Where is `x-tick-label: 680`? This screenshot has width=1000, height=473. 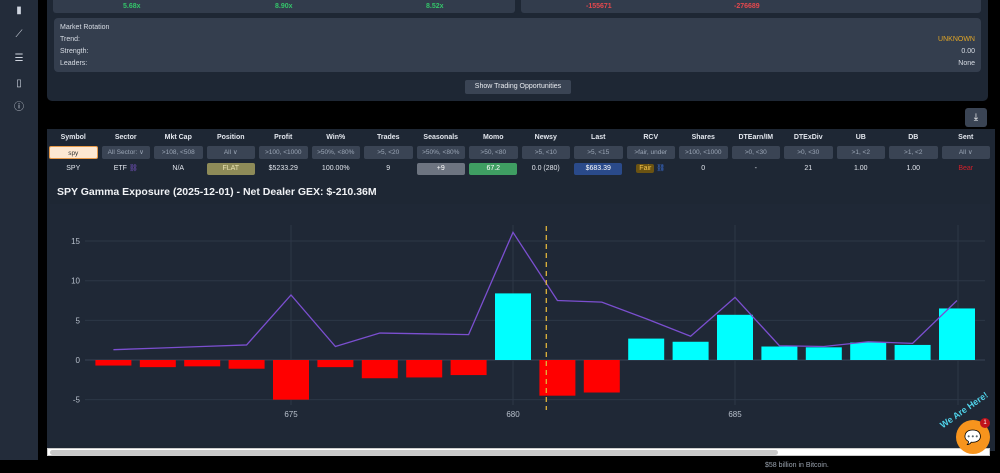
x-tick-label: 680 is located at coordinates (513, 414).